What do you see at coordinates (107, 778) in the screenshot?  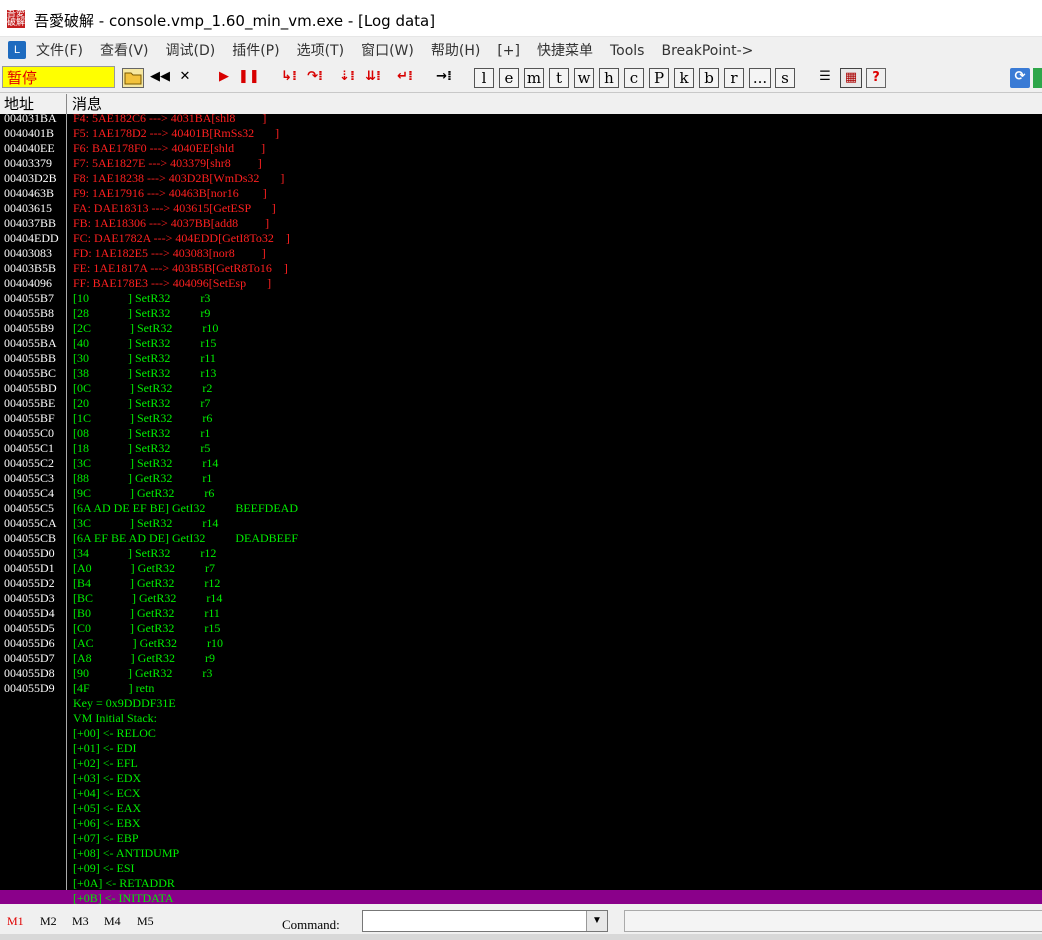 I see `log-message: [+03] <- EDX` at bounding box center [107, 778].